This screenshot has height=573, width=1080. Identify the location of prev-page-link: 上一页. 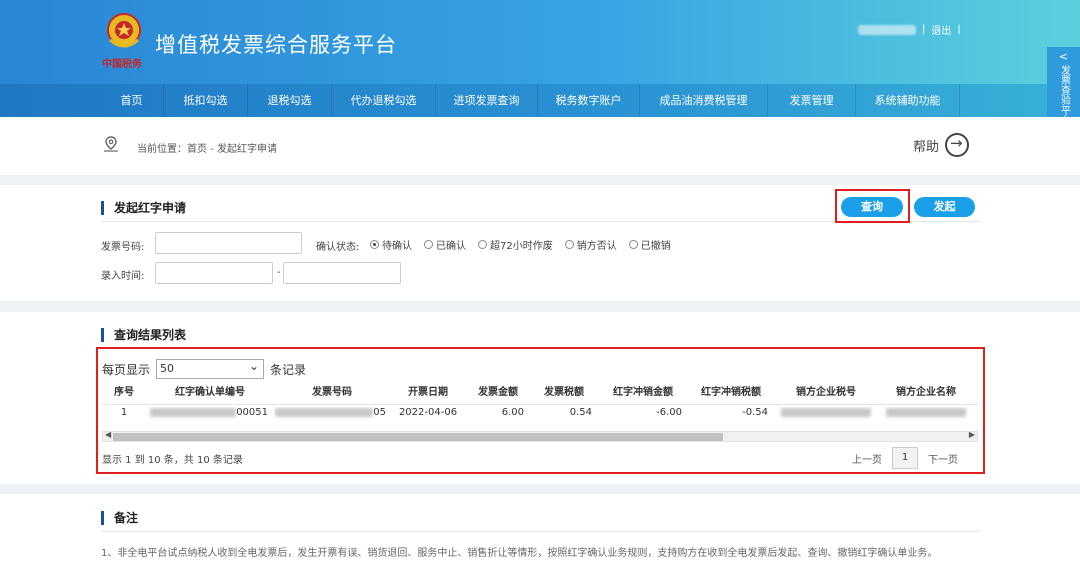
(867, 458).